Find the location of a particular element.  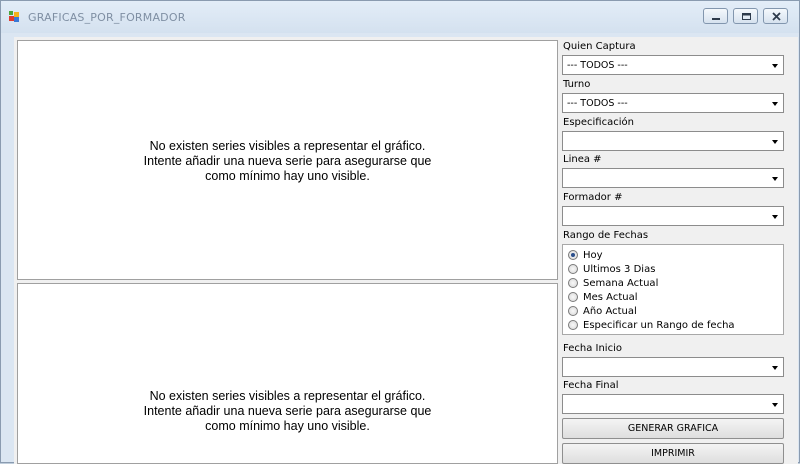

generar-grafica-button: GENERAR GRAFICA is located at coordinates (673, 428).